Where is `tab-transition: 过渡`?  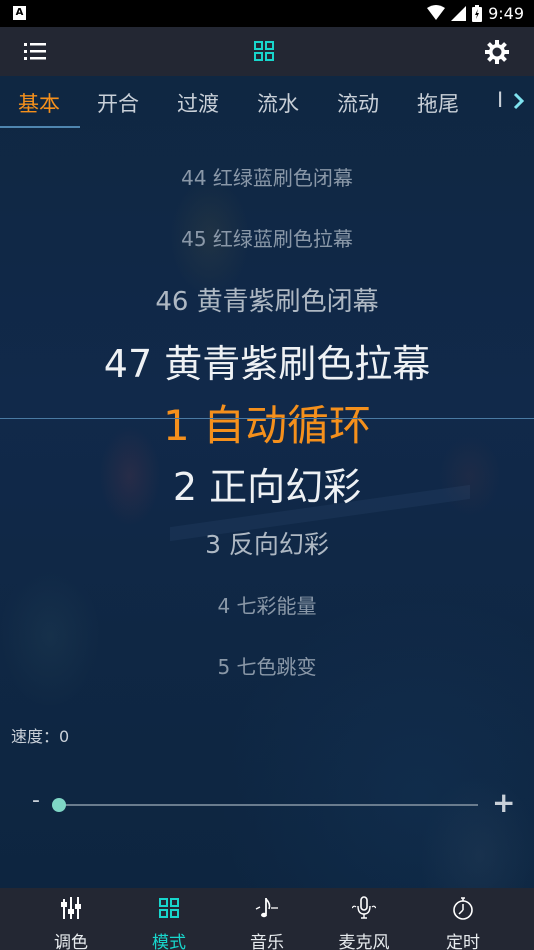
tab-transition: 过渡 is located at coordinates (198, 103).